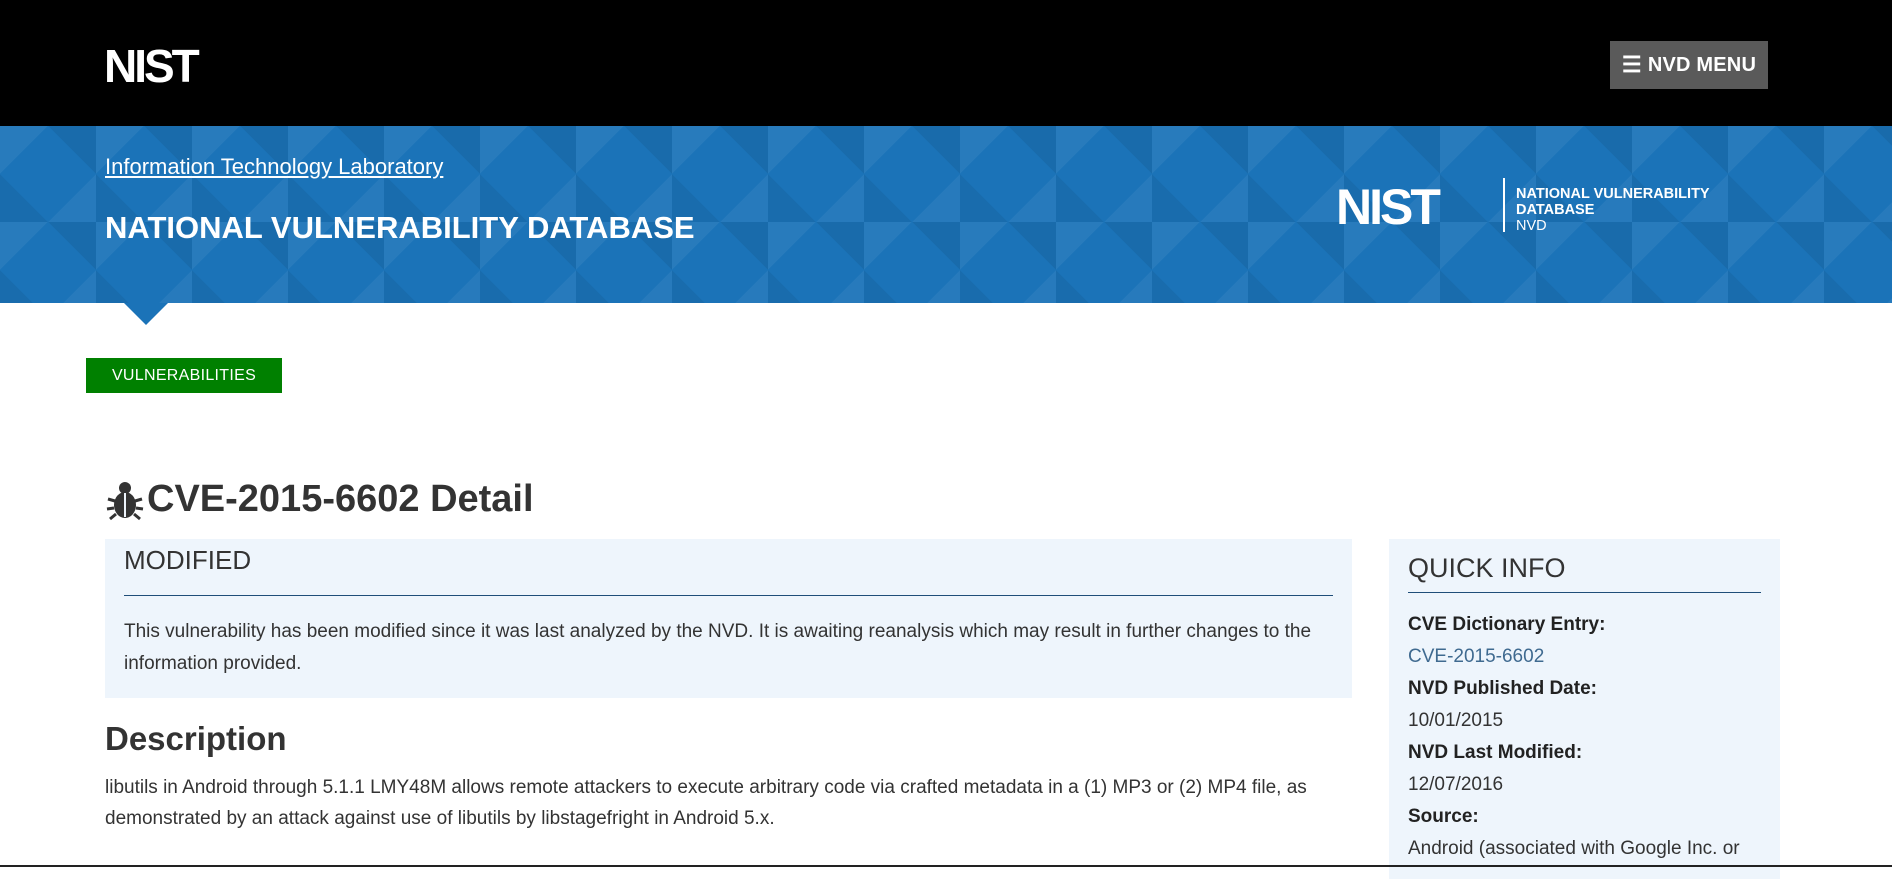 This screenshot has height=879, width=1892. What do you see at coordinates (1574, 848) in the screenshot?
I see `source-value: Android (associated with Google Inc. or` at bounding box center [1574, 848].